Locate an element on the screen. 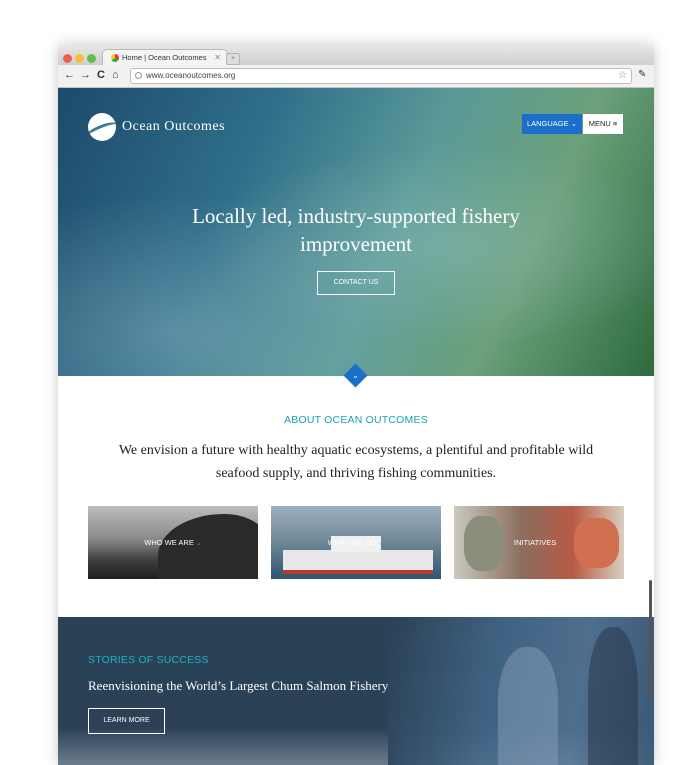 Image resolution: width=698 pixels, height=765 pixels. title-bar: Home | Ocean Outcomes ✕ + is located at coordinates (356, 55).